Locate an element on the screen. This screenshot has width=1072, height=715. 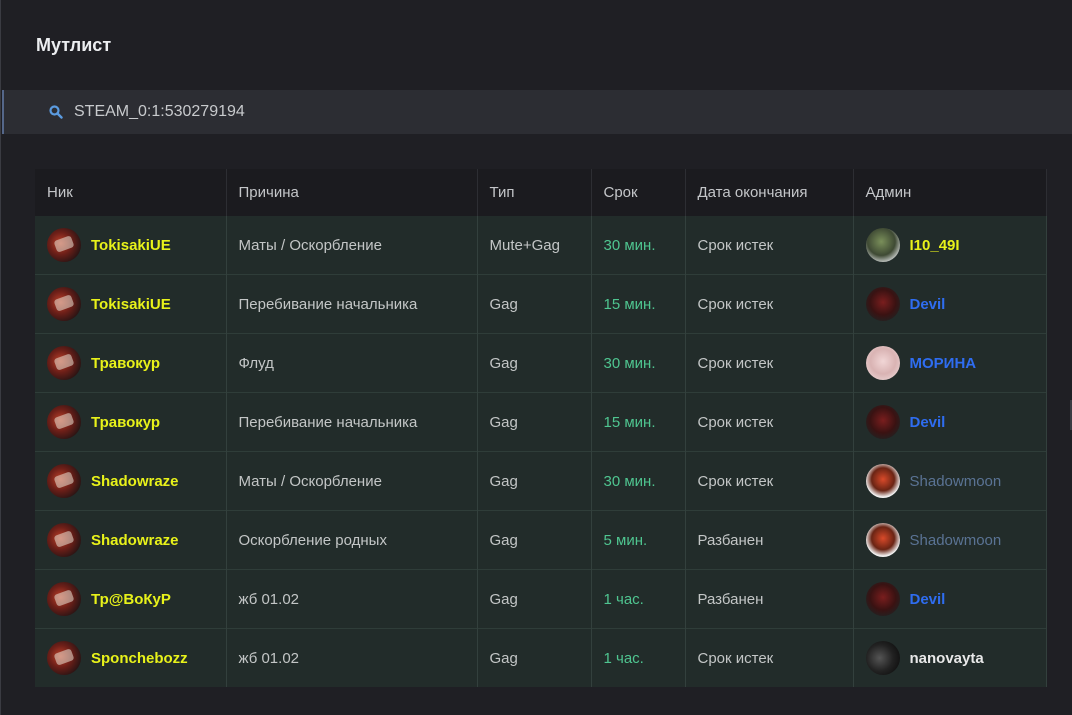
admin-cell: nanovayta is located at coordinates (950, 657).